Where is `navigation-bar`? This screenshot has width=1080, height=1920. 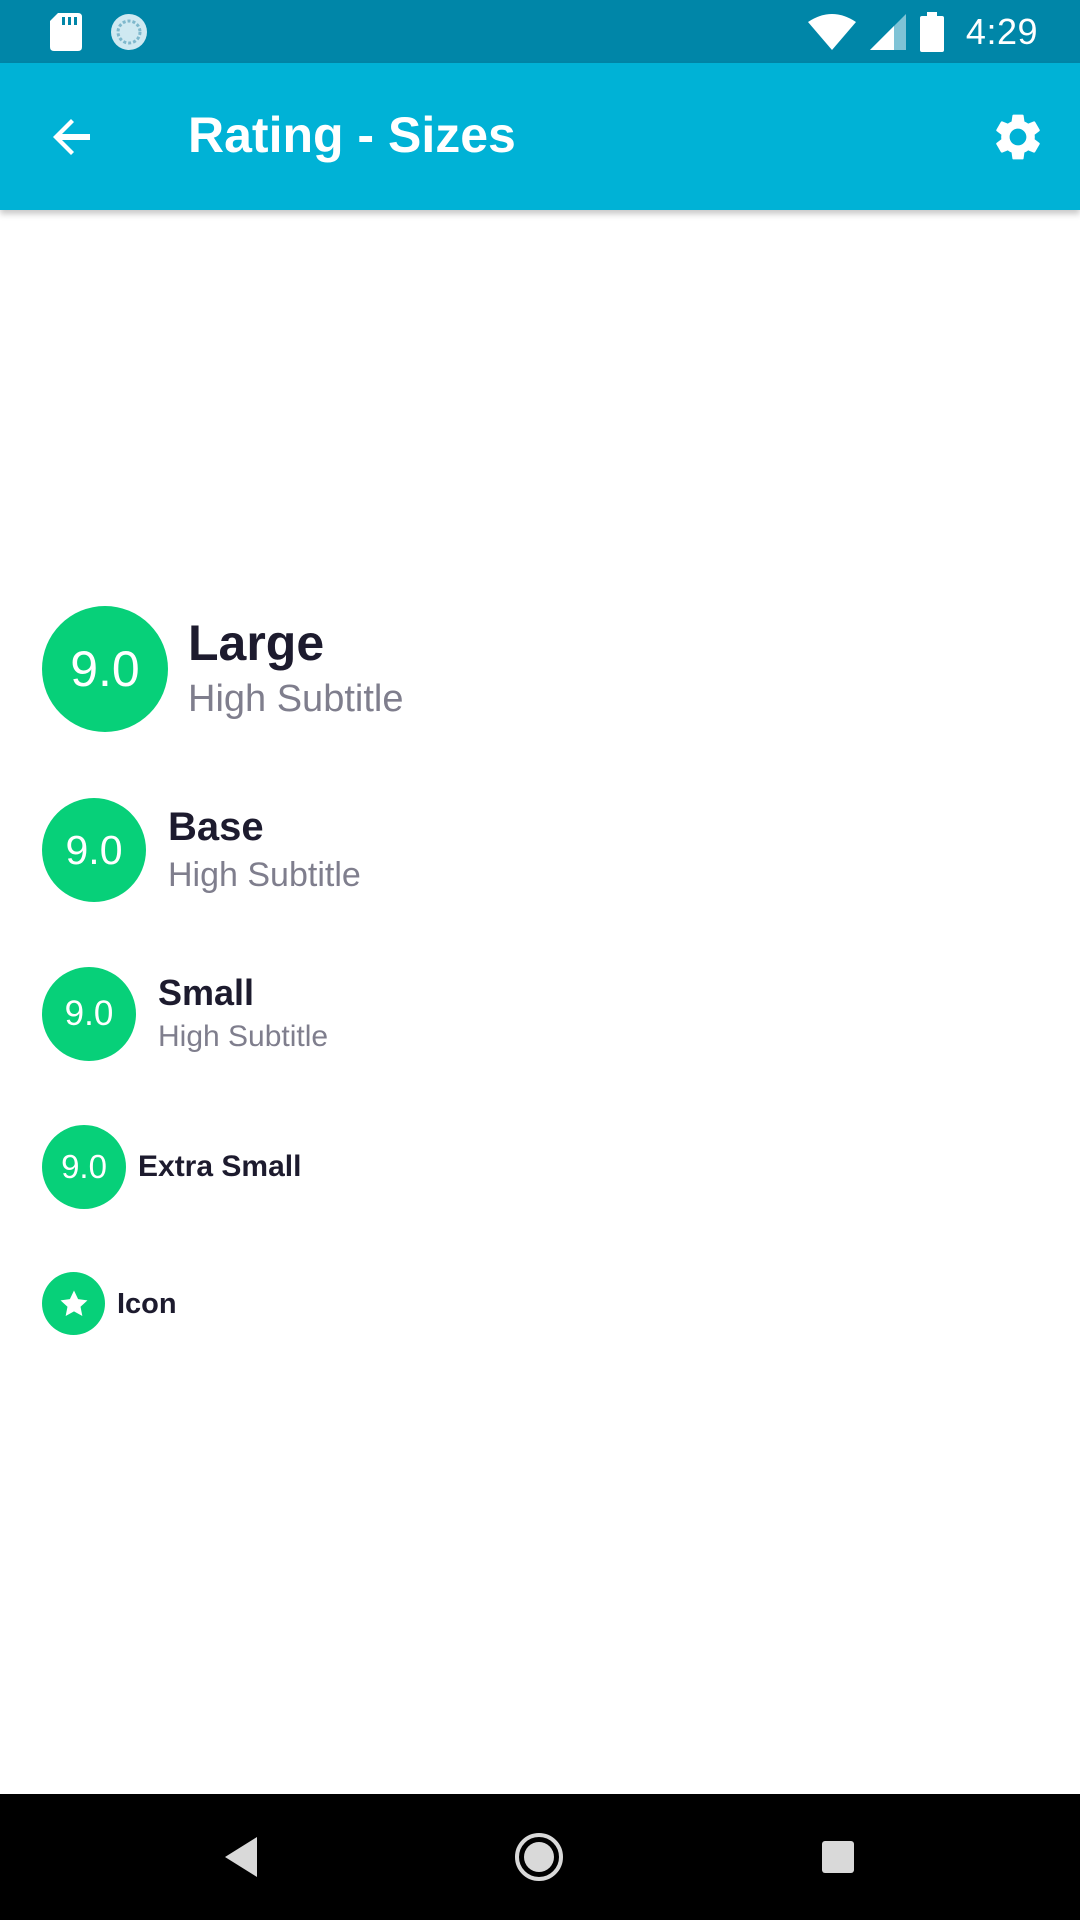 navigation-bar is located at coordinates (540, 1857).